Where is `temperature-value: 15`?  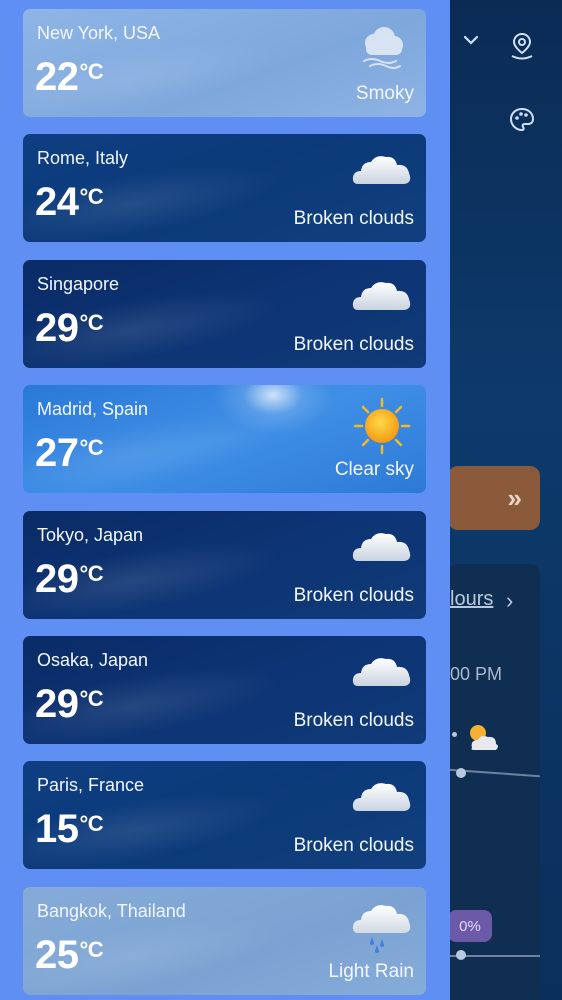 temperature-value: 15 is located at coordinates (57, 829).